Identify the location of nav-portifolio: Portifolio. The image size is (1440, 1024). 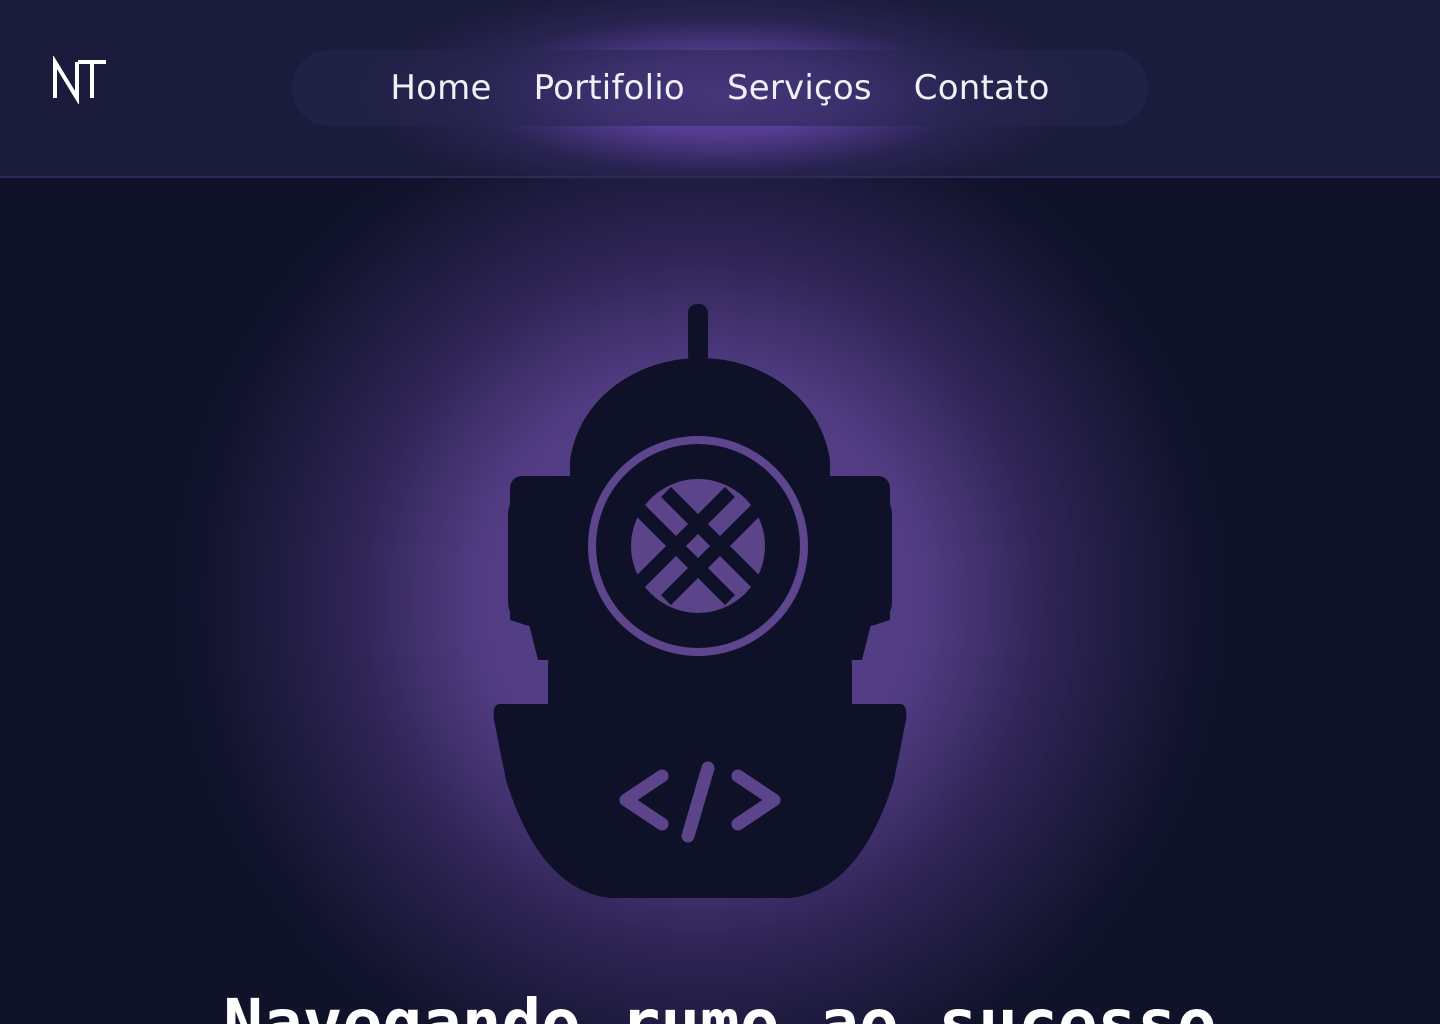
(609, 88).